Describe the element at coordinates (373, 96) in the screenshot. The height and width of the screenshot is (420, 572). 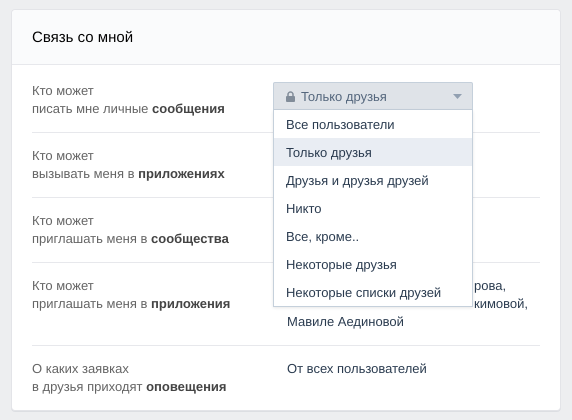
I see `privacy-select: Только друзья` at that location.